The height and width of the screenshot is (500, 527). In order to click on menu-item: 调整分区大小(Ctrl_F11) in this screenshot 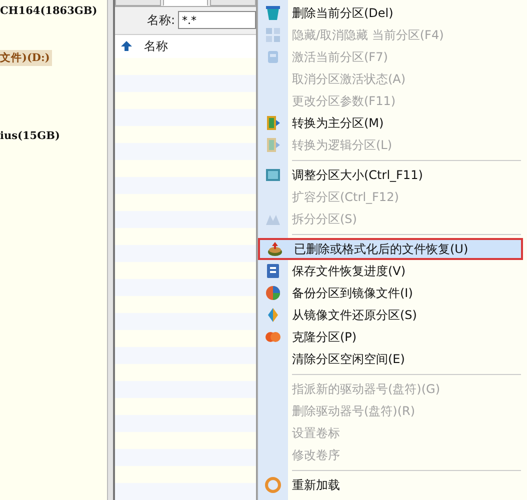, I will do `click(390, 175)`.